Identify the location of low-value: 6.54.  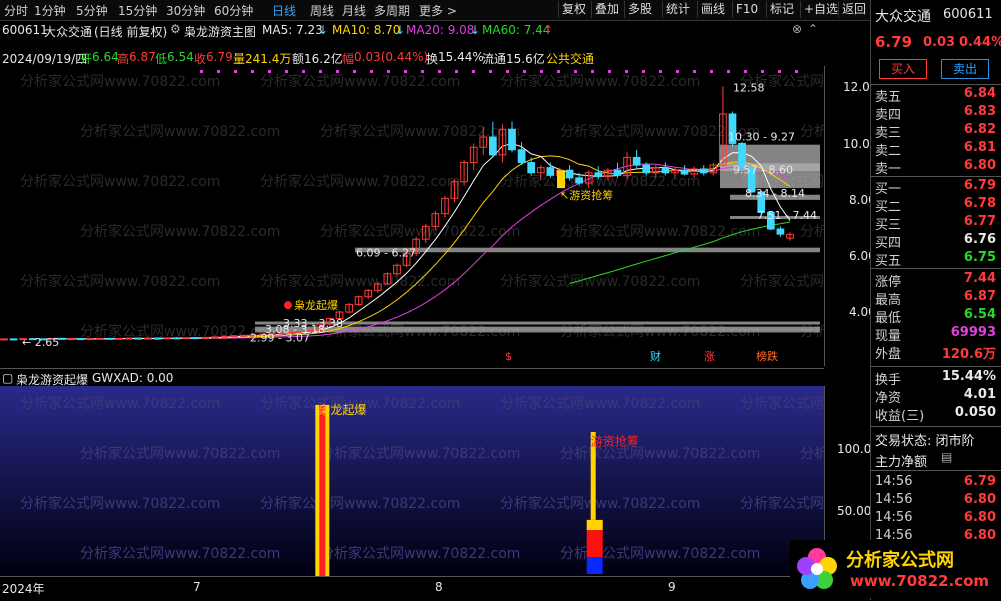
(180, 57).